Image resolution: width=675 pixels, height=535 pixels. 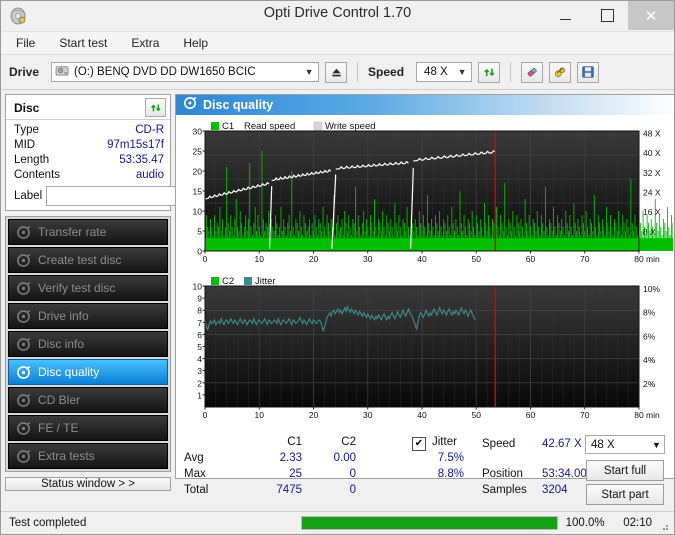 What do you see at coordinates (195, 43) in the screenshot?
I see `menu-help: Help` at bounding box center [195, 43].